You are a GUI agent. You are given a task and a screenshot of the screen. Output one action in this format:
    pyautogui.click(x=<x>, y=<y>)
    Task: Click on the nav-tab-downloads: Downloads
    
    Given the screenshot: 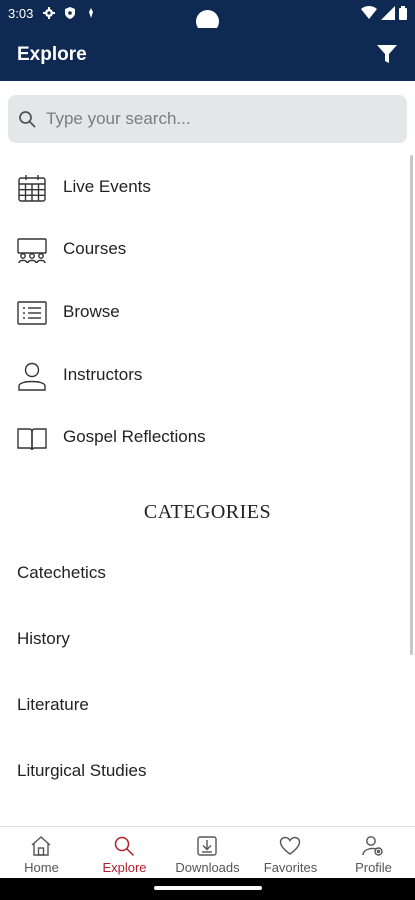 What is the action you would take?
    pyautogui.click(x=207, y=853)
    